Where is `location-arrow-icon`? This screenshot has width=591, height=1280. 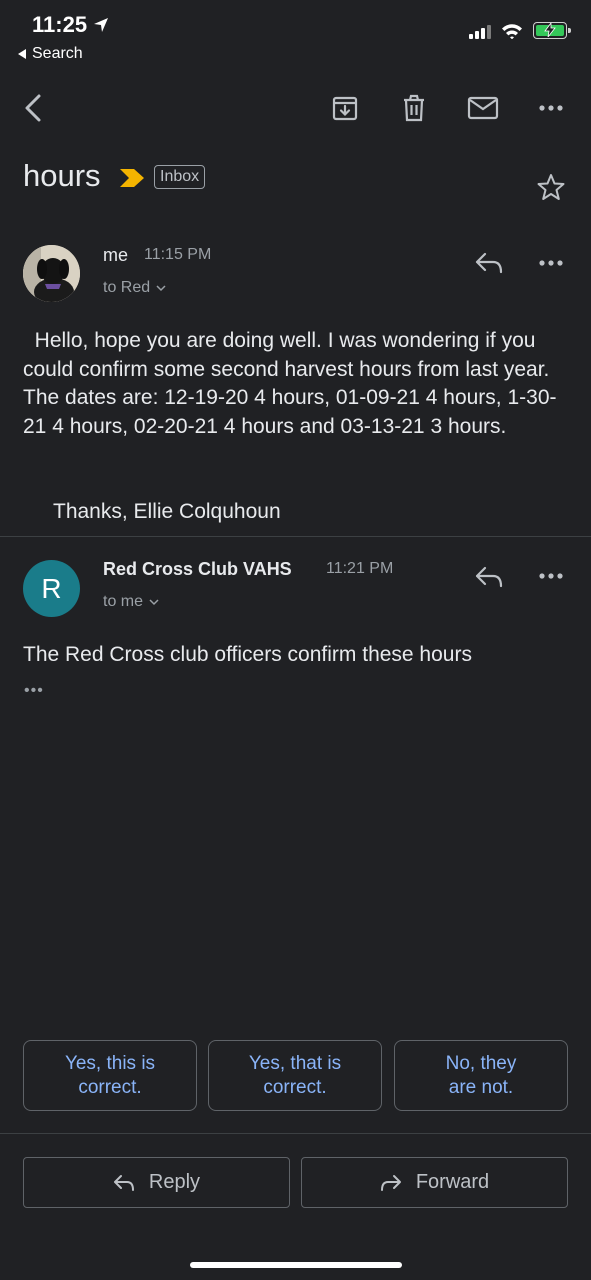 location-arrow-icon is located at coordinates (101, 25).